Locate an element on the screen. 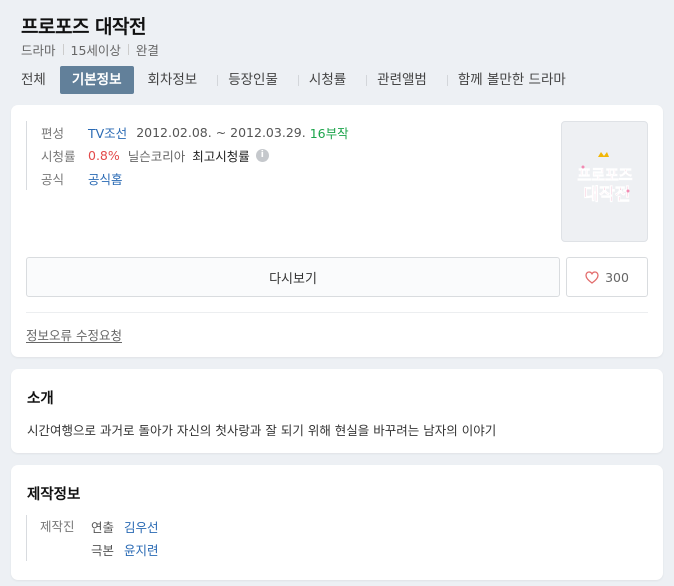 The image size is (674, 586). meta-line: 드라마 15세이상 완결 is located at coordinates (90, 49).